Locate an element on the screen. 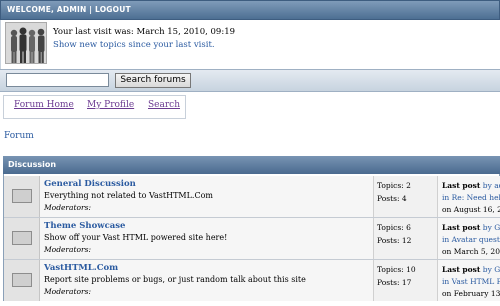 The width and height of the screenshot is (500, 306). last-post-by: by ad is located at coordinates (491, 185).